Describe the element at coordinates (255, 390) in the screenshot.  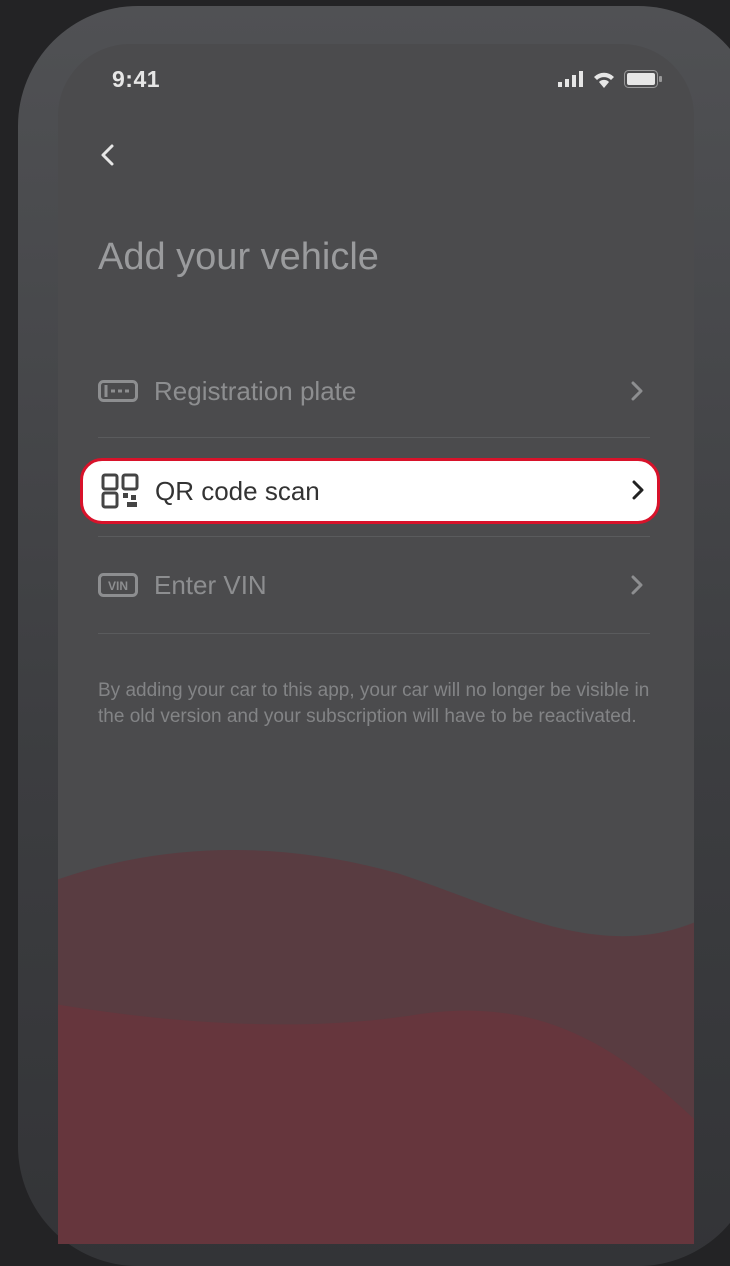
I see `menu-item-label: Registration plate` at that location.